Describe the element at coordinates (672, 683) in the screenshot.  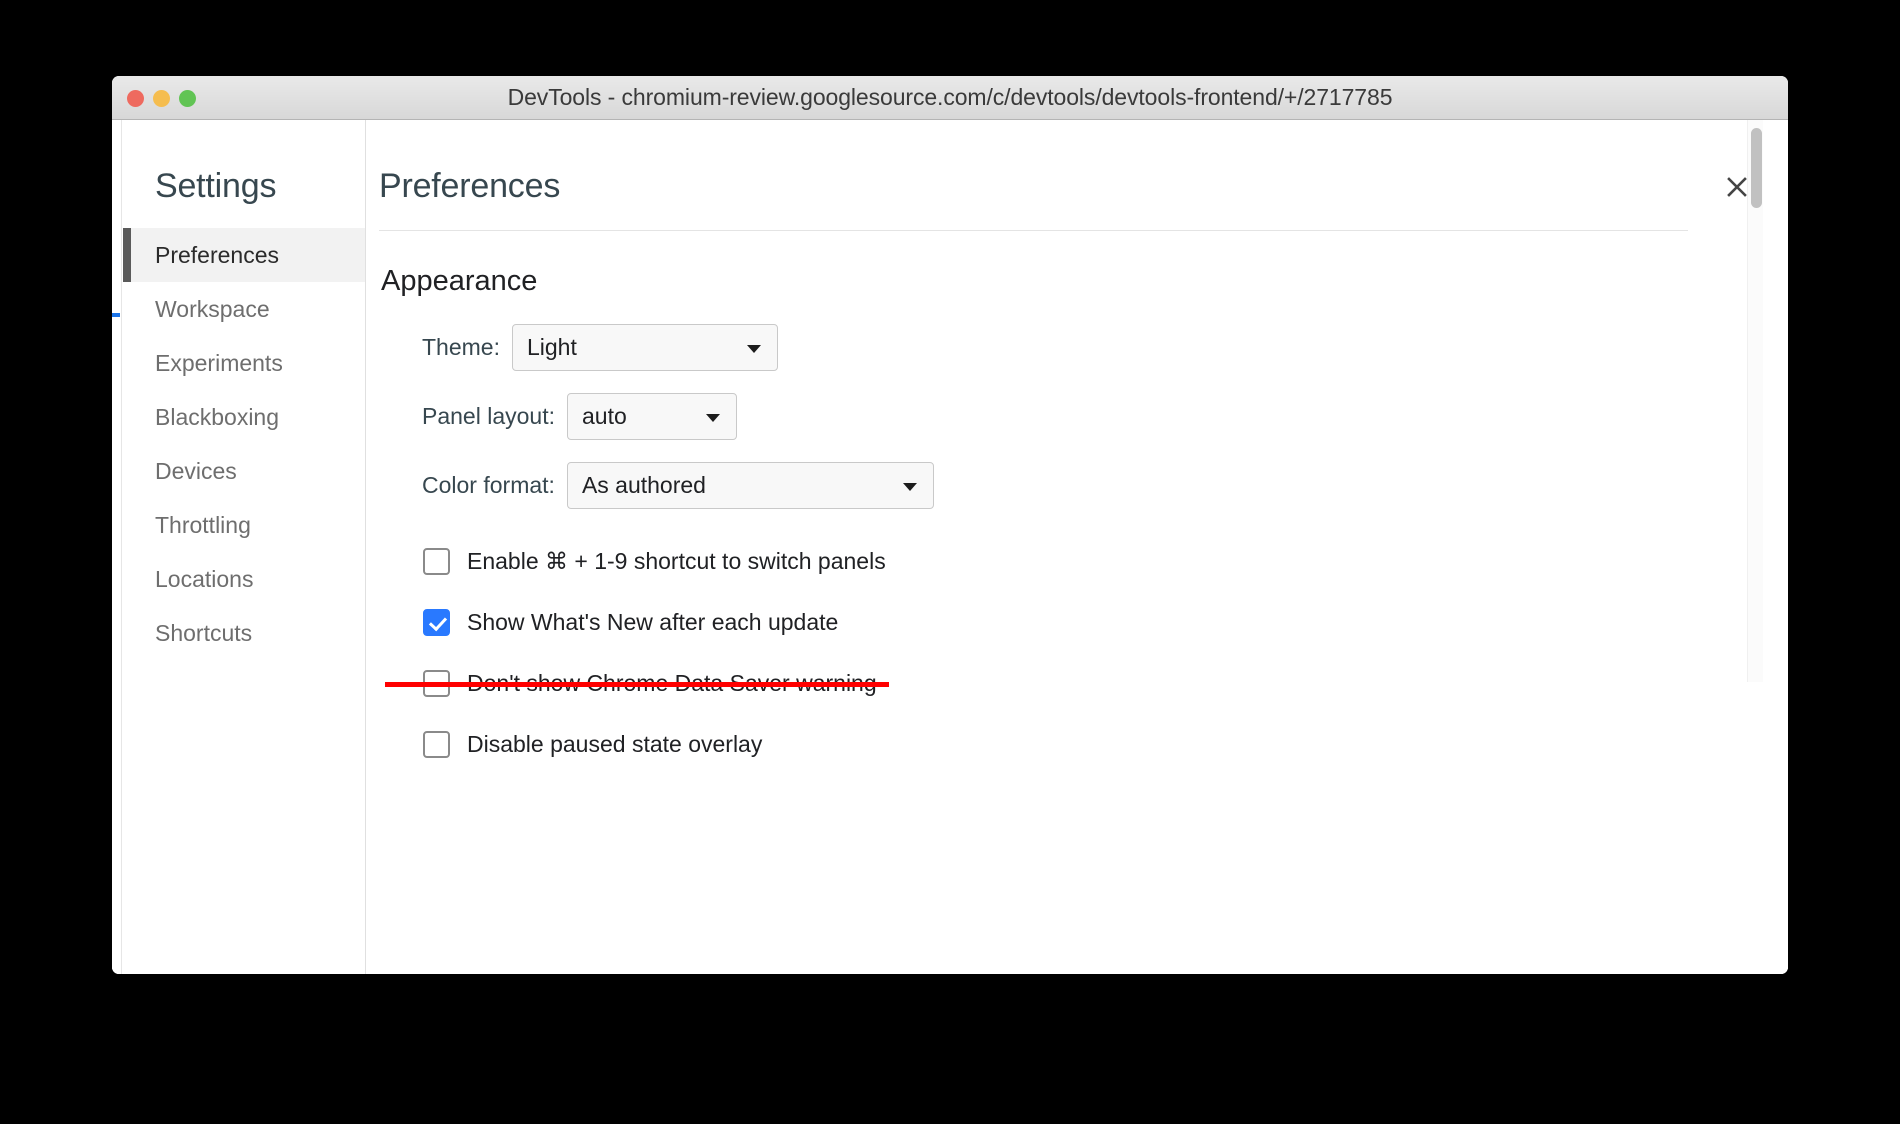
I see `data-saver-warning-label: Don't show Chrome Data Saver warning` at that location.